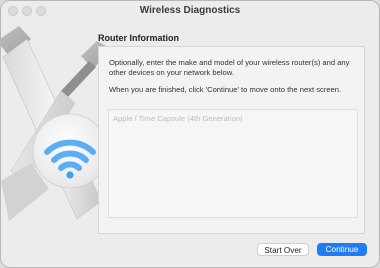 Image resolution: width=380 pixels, height=268 pixels. Describe the element at coordinates (138, 38) in the screenshot. I see `section-heading: Router Information` at that location.